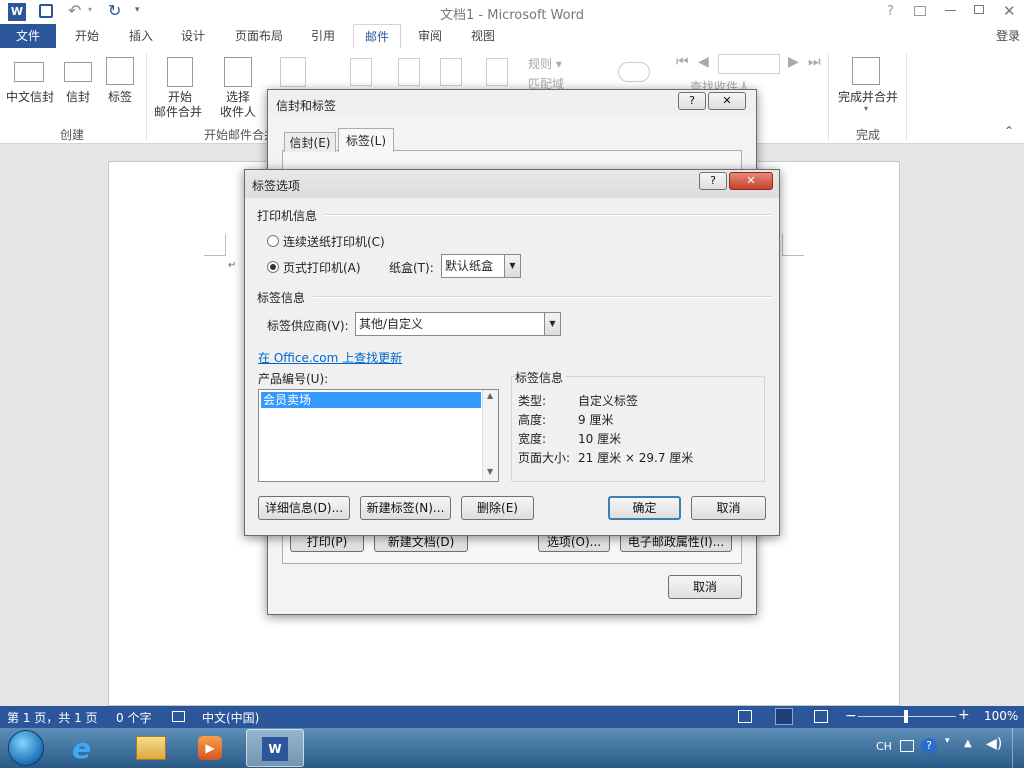  I want to click on finish-merge-button: 完成并合并, so click(868, 97).